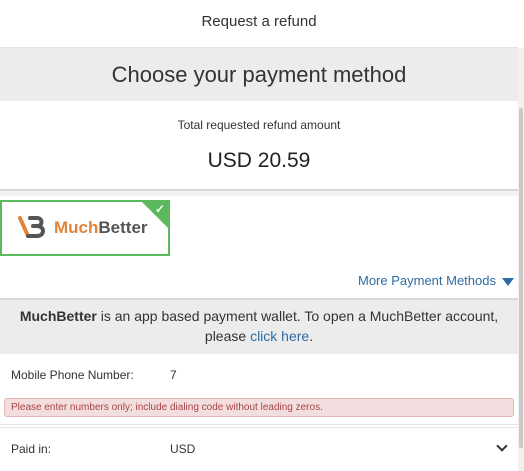 This screenshot has height=471, width=524. What do you see at coordinates (173, 375) in the screenshot?
I see `phone-input: 7` at bounding box center [173, 375].